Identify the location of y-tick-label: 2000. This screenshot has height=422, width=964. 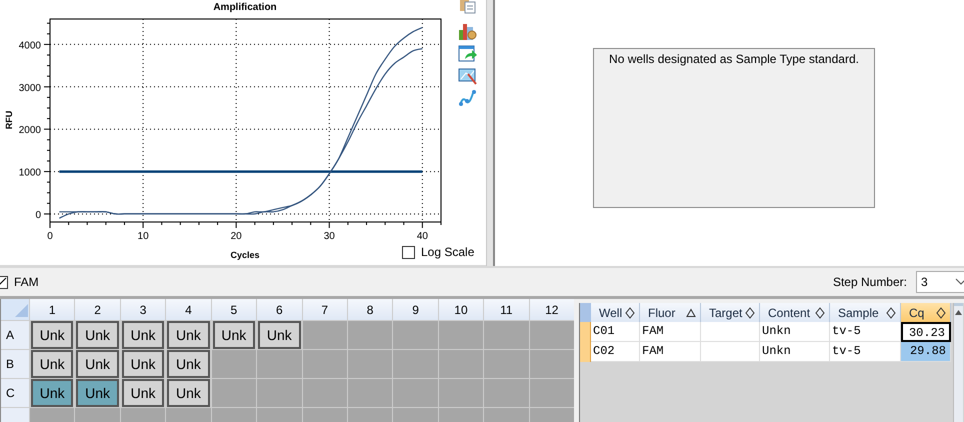
(29, 130).